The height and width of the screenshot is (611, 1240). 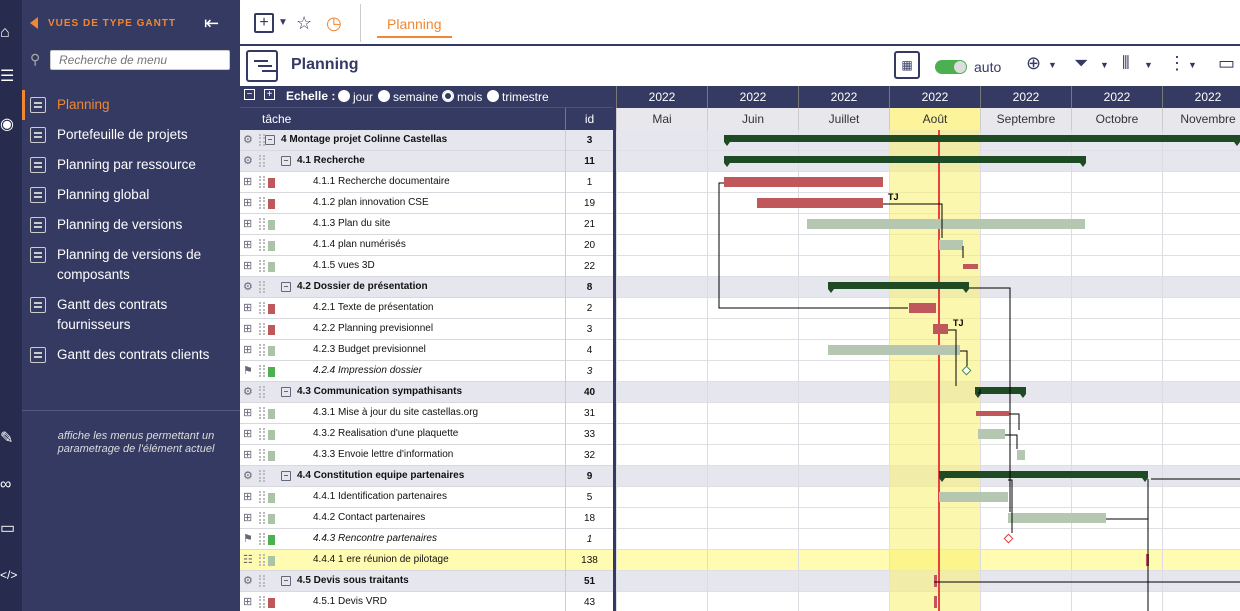 I want to click on menu-search-input, so click(x=140, y=60).